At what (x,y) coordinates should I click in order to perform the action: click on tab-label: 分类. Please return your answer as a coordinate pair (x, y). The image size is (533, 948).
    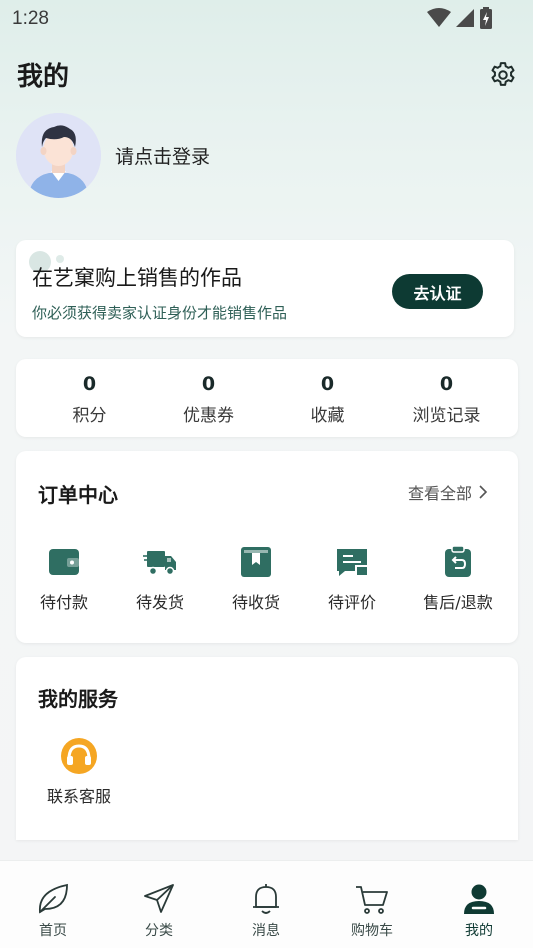
    Looking at the image, I should click on (159, 931).